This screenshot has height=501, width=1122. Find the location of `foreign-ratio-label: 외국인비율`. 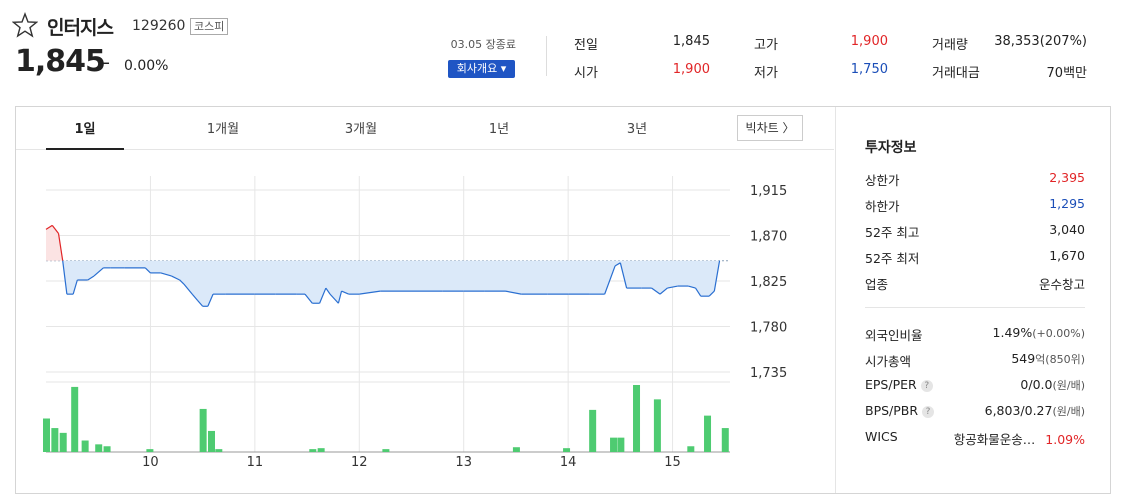

foreign-ratio-label: 외국인비율 is located at coordinates (894, 335).